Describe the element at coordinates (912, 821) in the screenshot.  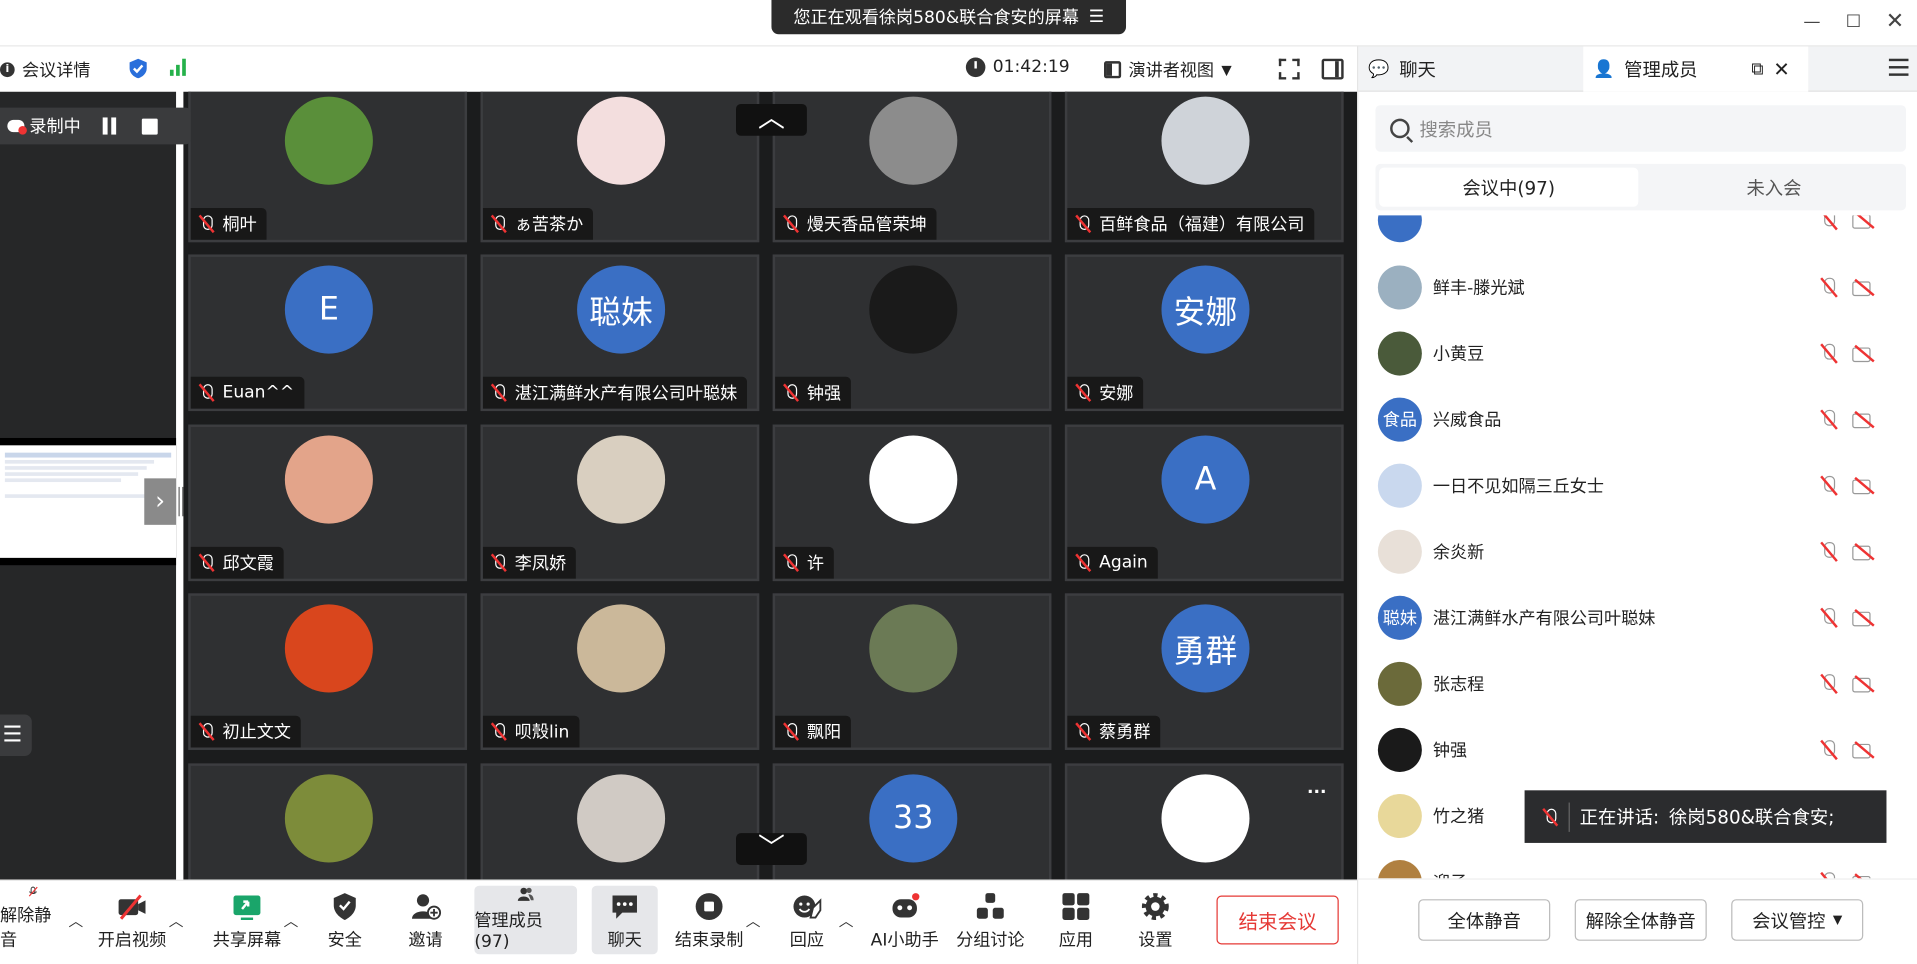
I see `video-tile: 33` at that location.